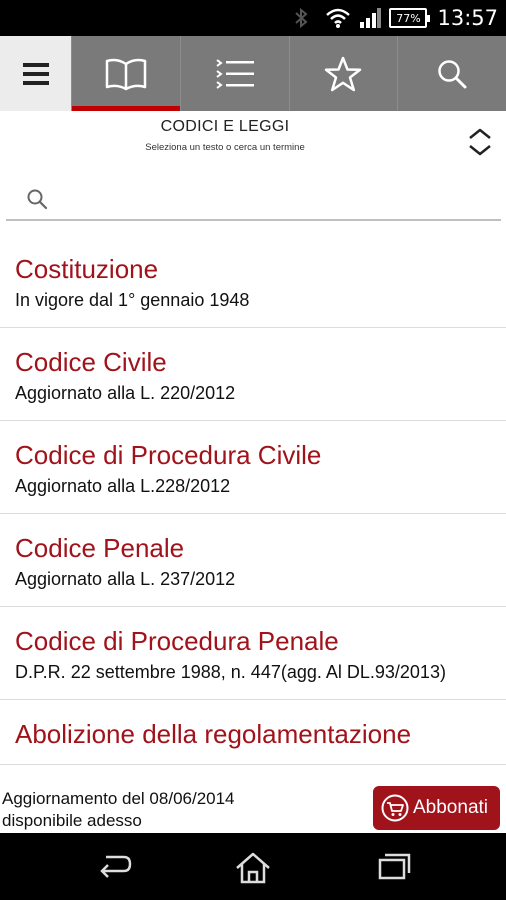  What do you see at coordinates (338, 18) in the screenshot?
I see `wifi-icon` at bounding box center [338, 18].